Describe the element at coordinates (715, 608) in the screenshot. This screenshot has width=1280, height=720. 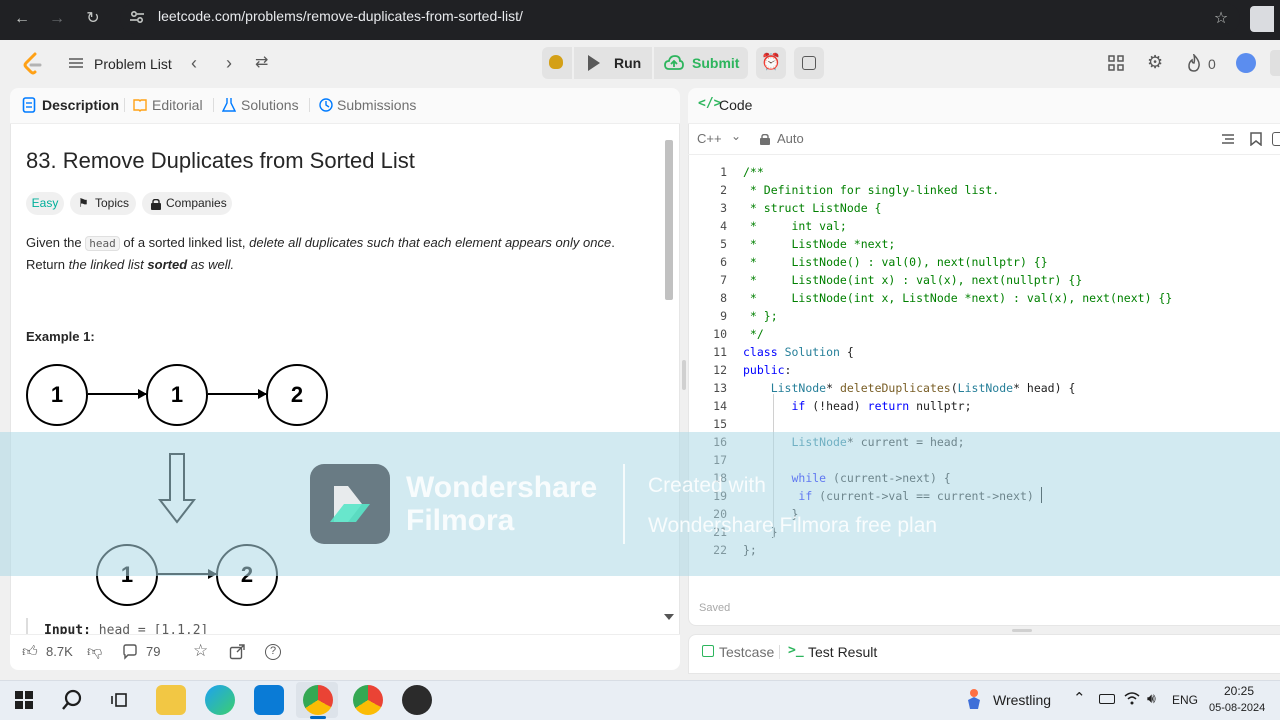
I see `saved-status: Saved` at that location.